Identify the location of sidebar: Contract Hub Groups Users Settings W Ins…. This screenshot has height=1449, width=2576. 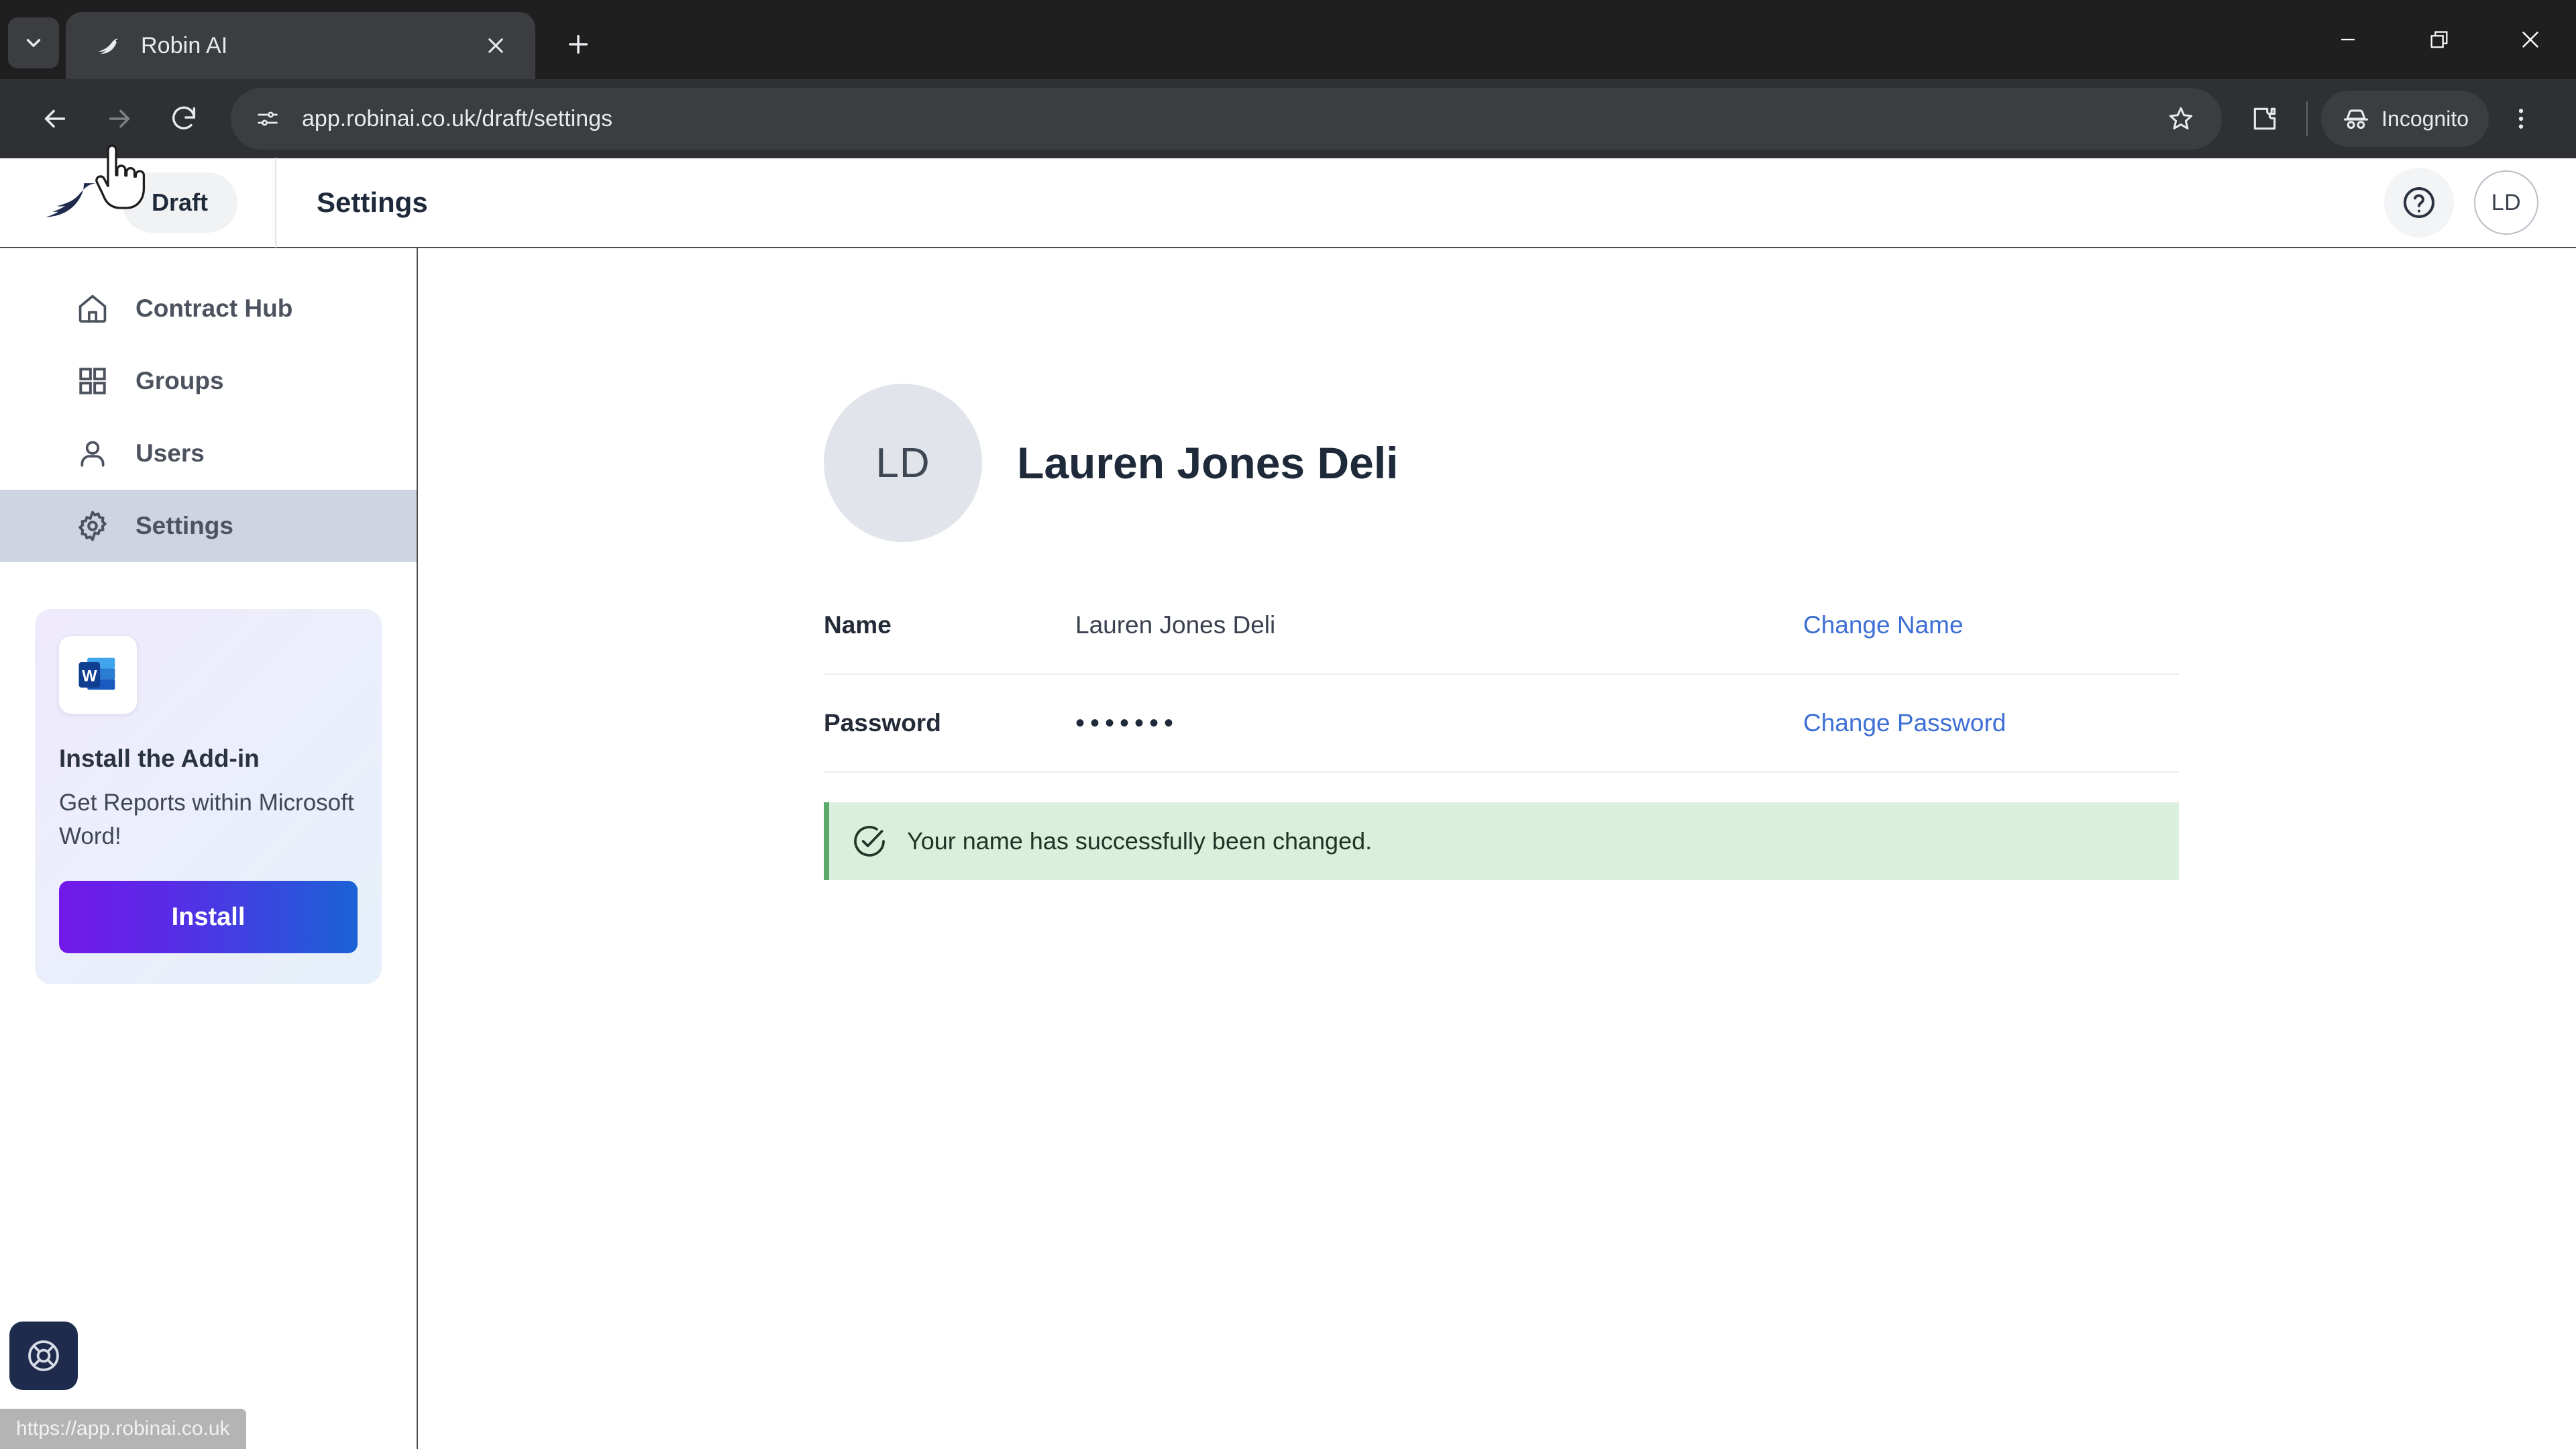
(209, 848).